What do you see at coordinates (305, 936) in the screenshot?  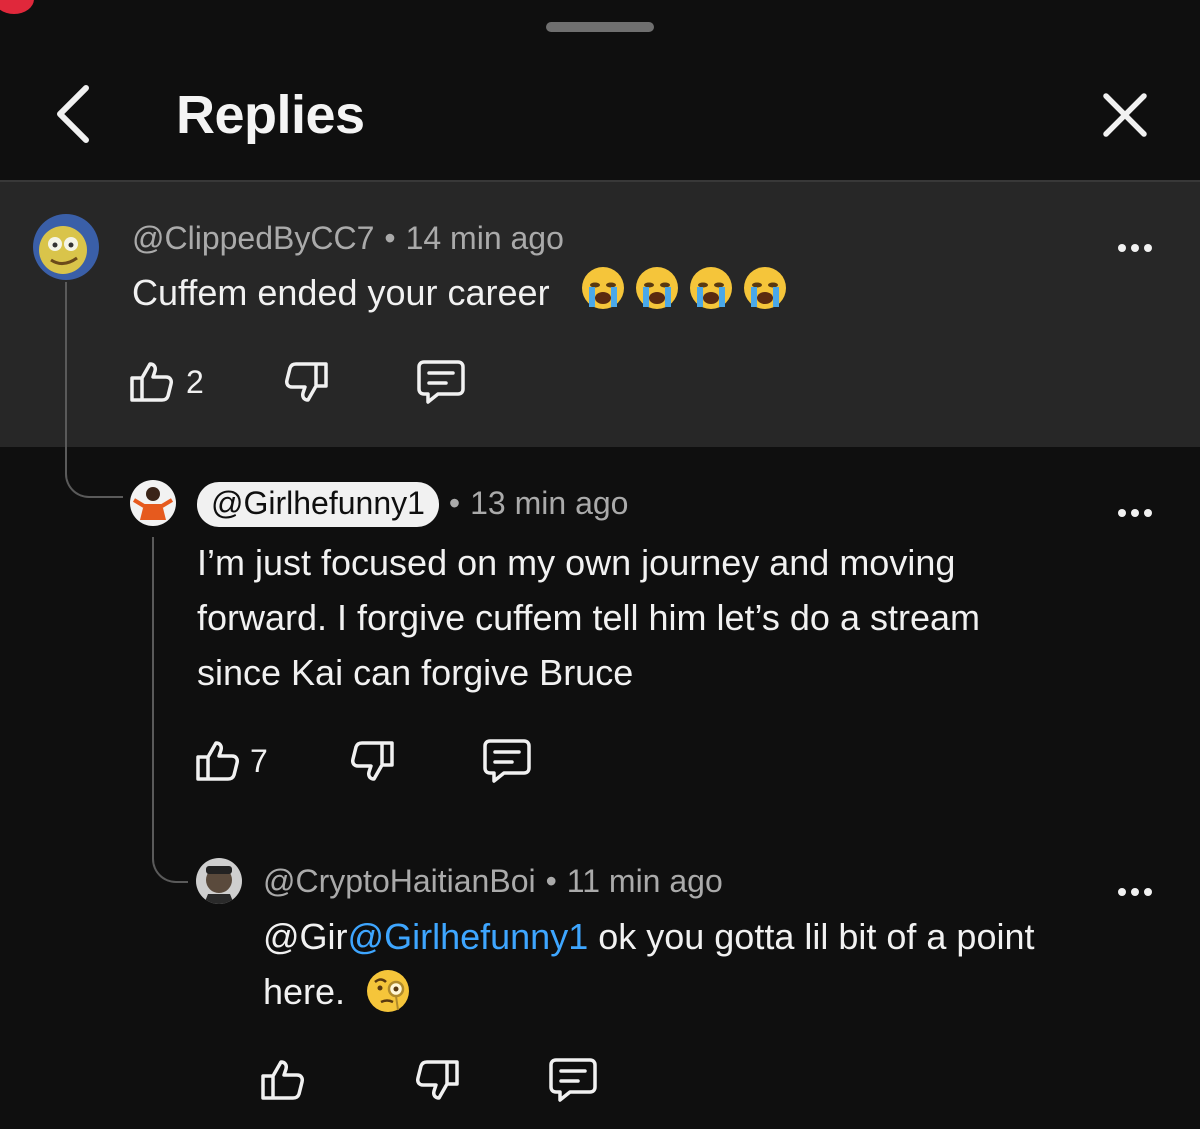 I see `comment-body: @Gir` at bounding box center [305, 936].